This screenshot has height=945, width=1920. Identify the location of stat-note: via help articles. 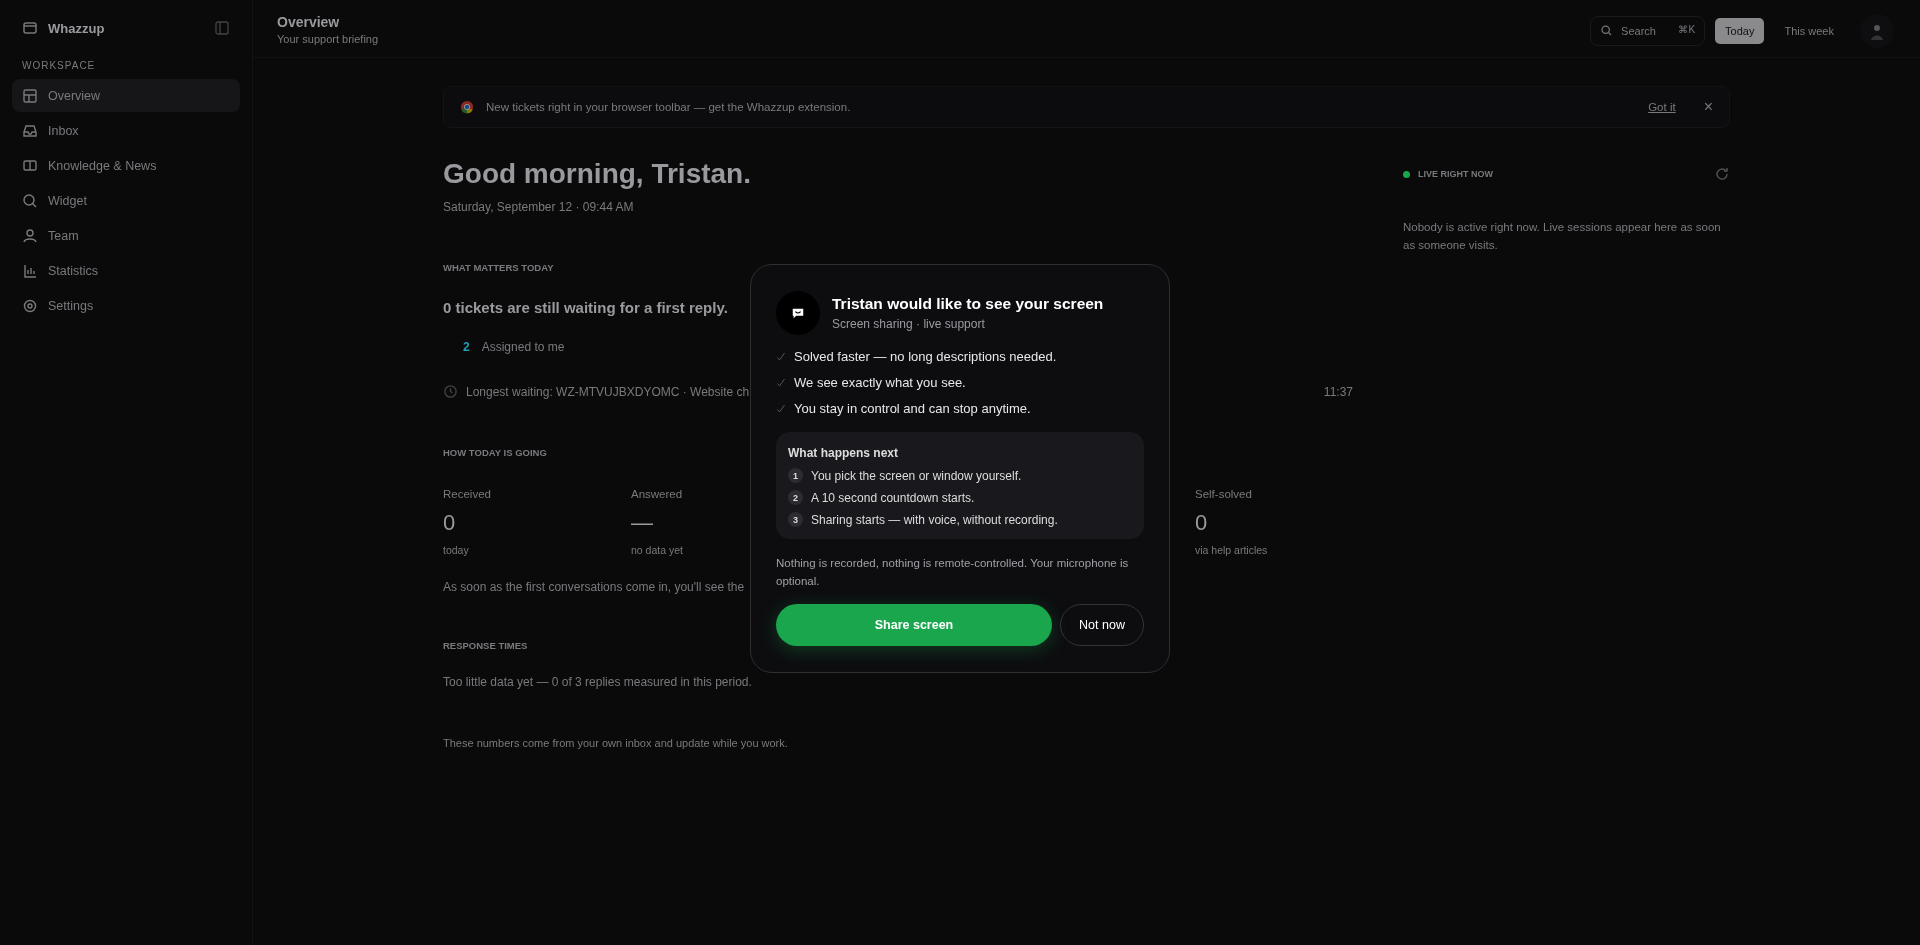
(1231, 550).